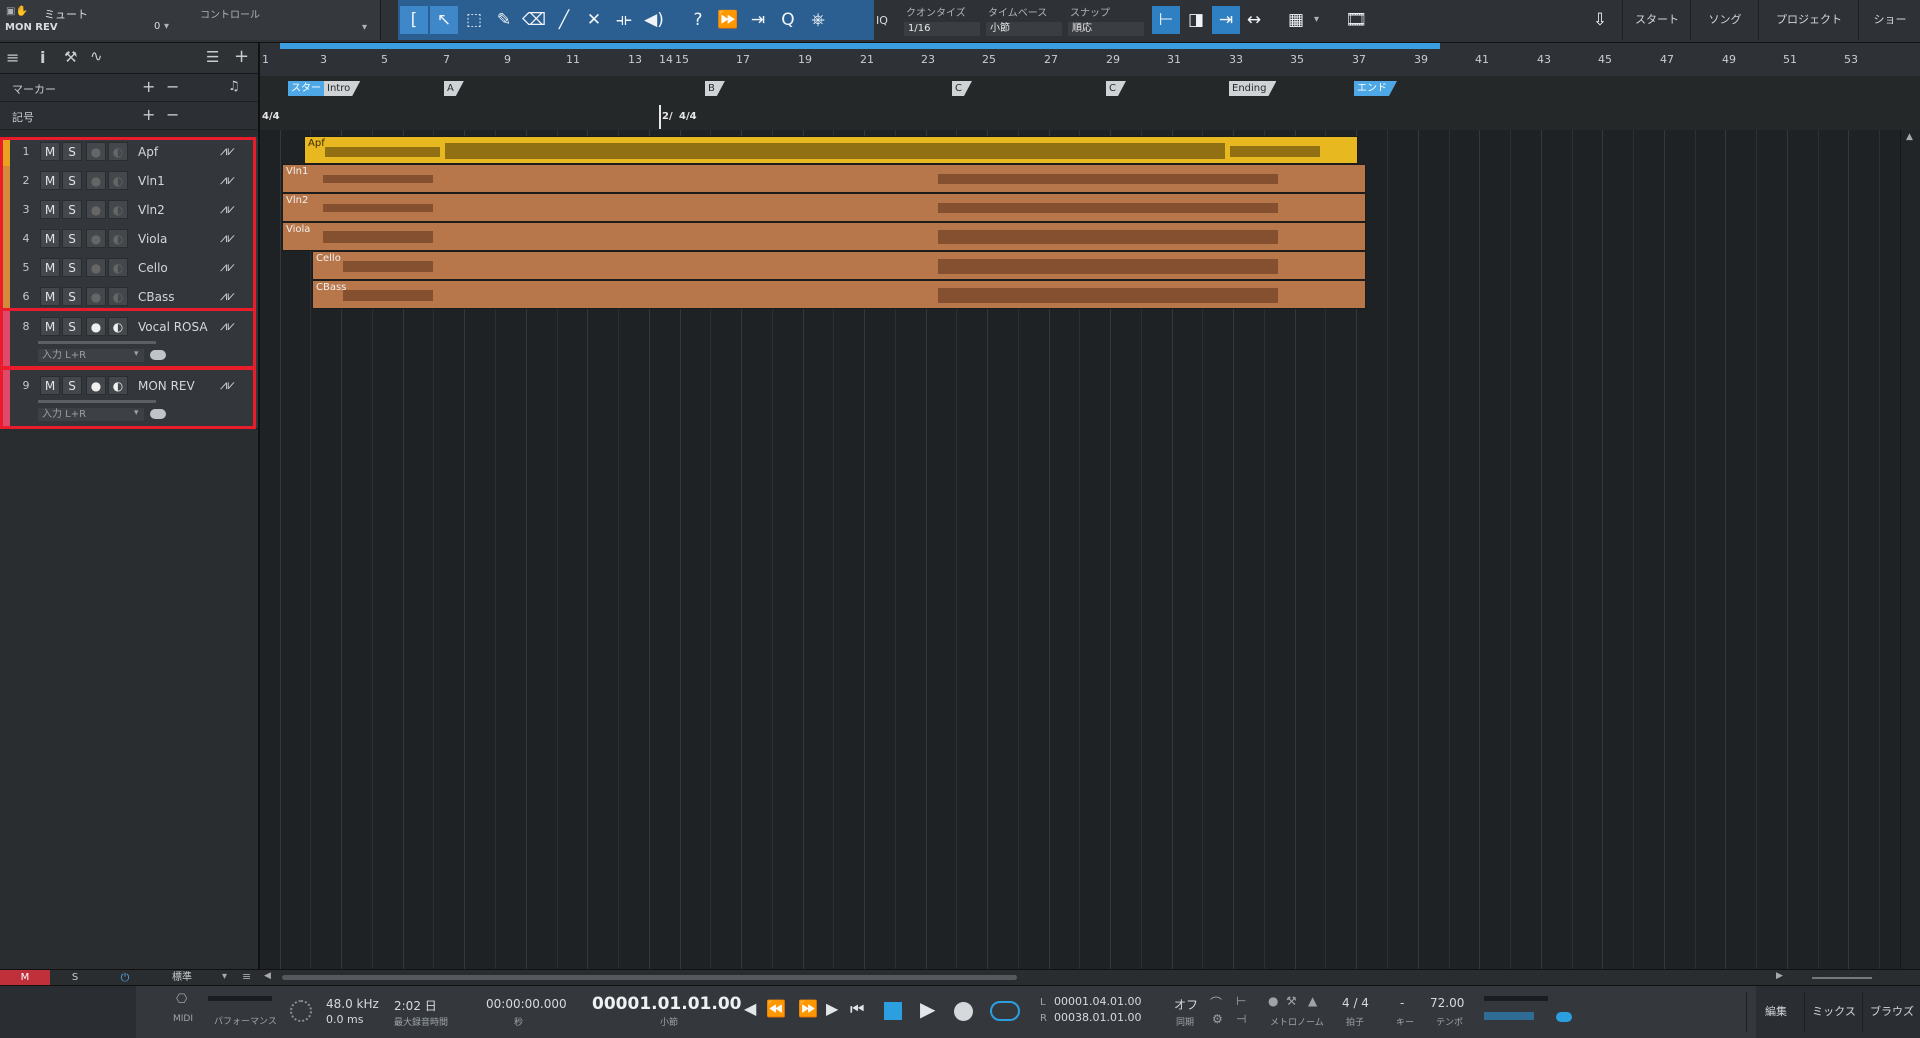  I want to click on marker-c2: C, so click(1116, 88).